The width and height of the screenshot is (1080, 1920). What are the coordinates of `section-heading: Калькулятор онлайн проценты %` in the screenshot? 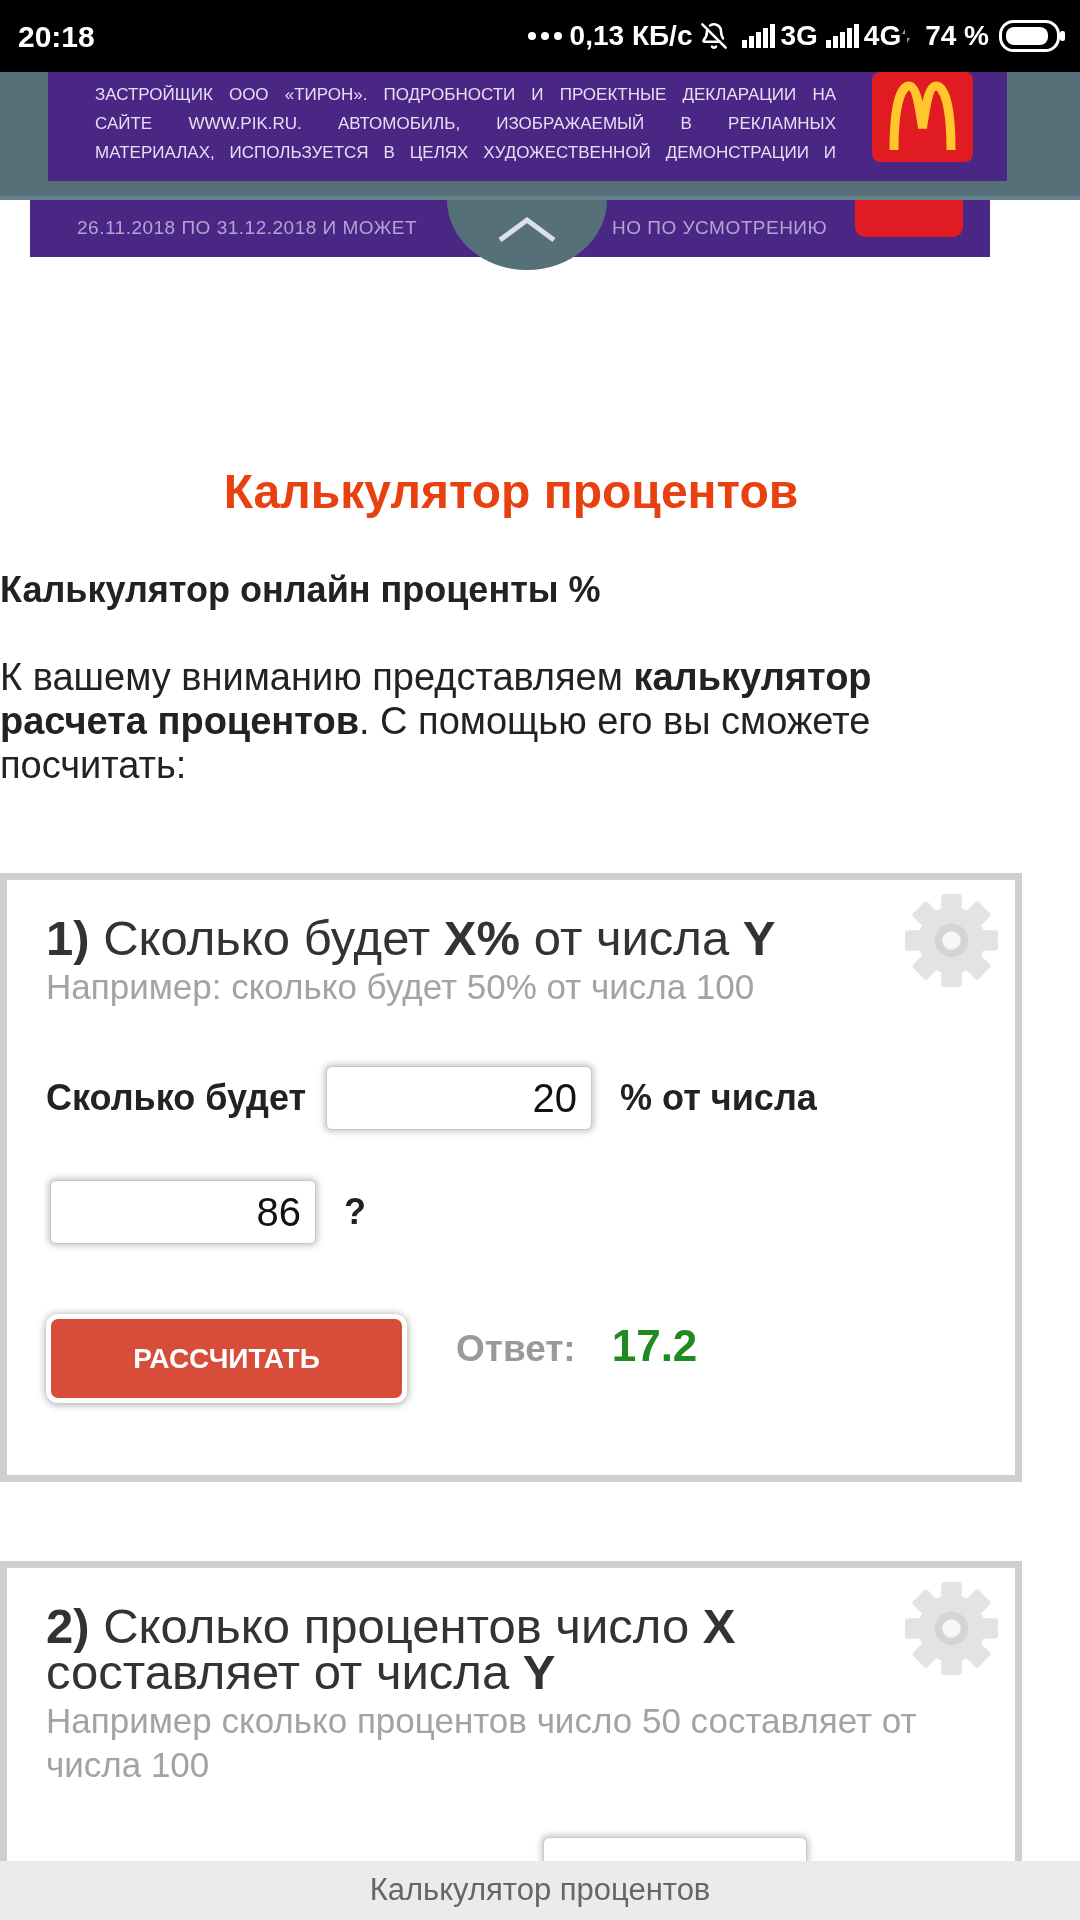 It's located at (301, 590).